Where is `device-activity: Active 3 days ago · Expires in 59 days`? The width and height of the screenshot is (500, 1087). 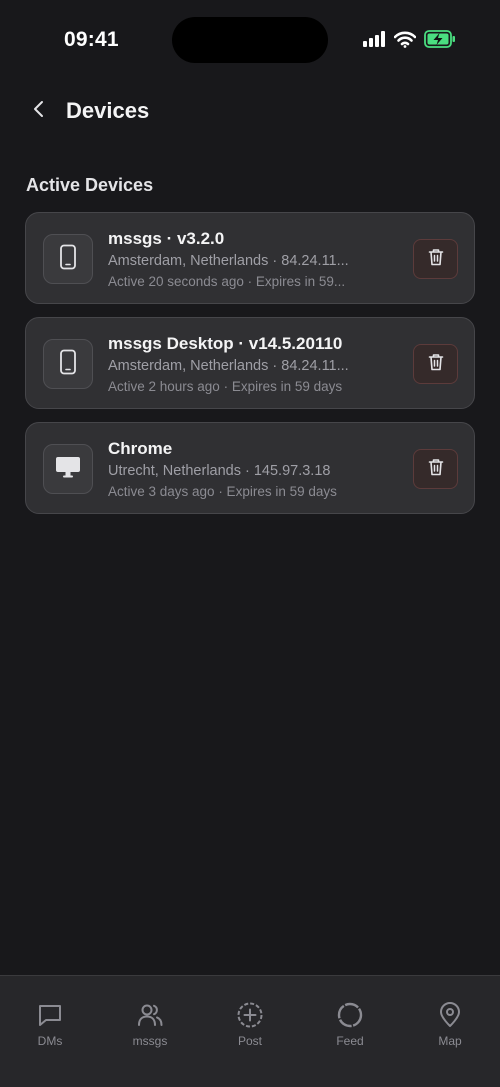
device-activity: Active 3 days ago · Expires in 59 days is located at coordinates (222, 491).